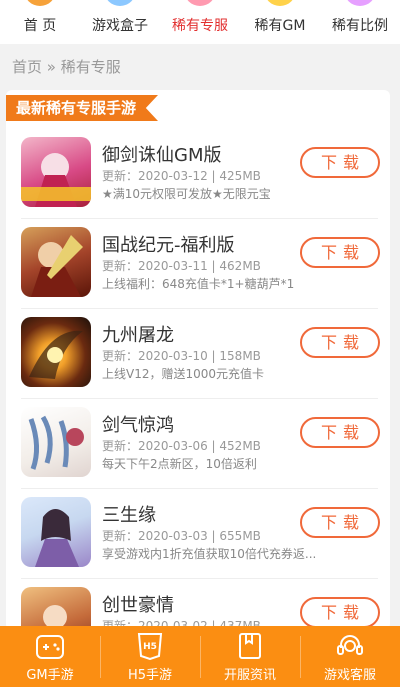  I want to click on h5-icon: H5, so click(150, 646).